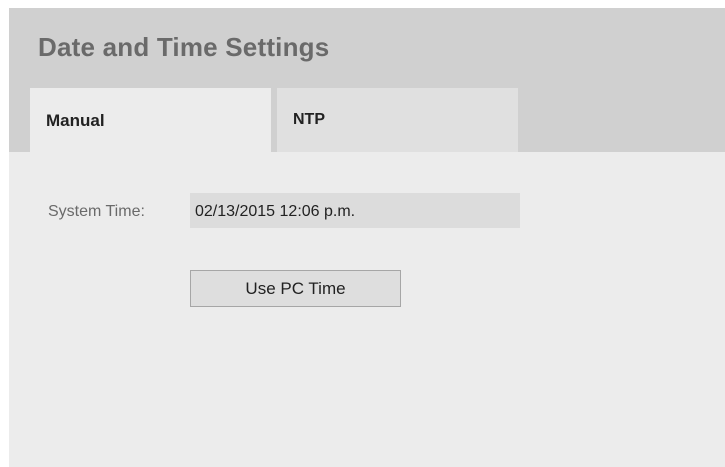  Describe the element at coordinates (150, 120) in the screenshot. I see `tab-manual: Manual` at that location.